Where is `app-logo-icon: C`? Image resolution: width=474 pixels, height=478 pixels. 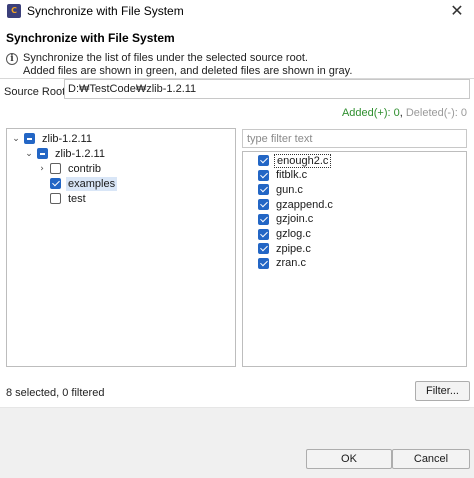 app-logo-icon: C is located at coordinates (14, 11).